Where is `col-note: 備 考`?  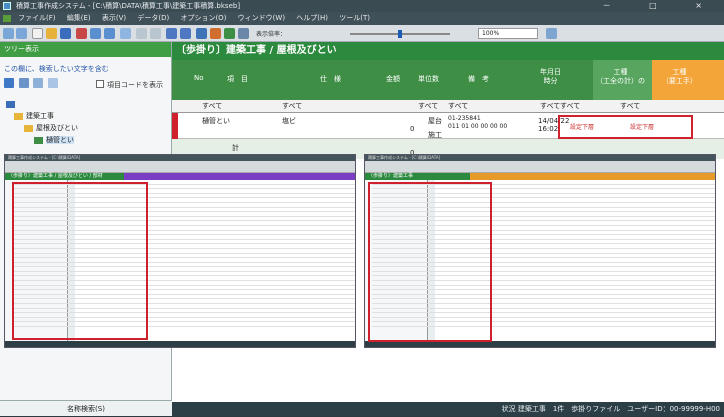 col-note: 備 考 is located at coordinates (478, 79).